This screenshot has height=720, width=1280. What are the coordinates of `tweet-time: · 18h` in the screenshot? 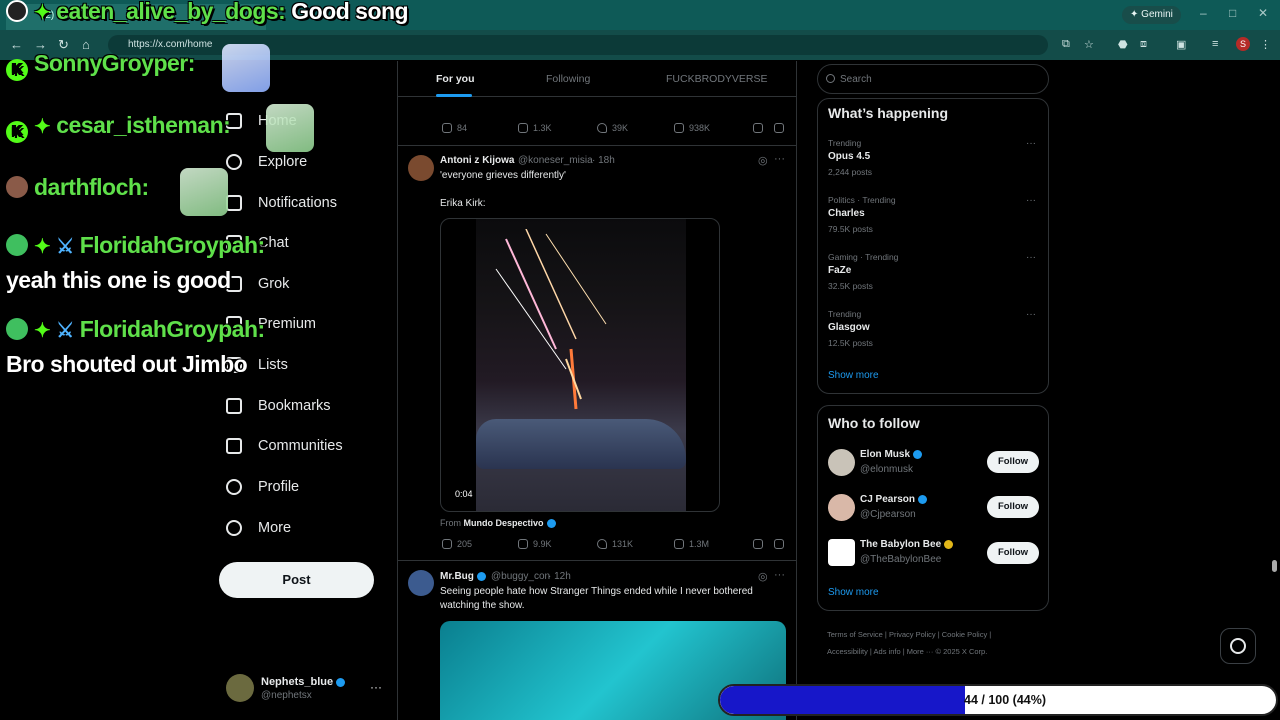 It's located at (603, 160).